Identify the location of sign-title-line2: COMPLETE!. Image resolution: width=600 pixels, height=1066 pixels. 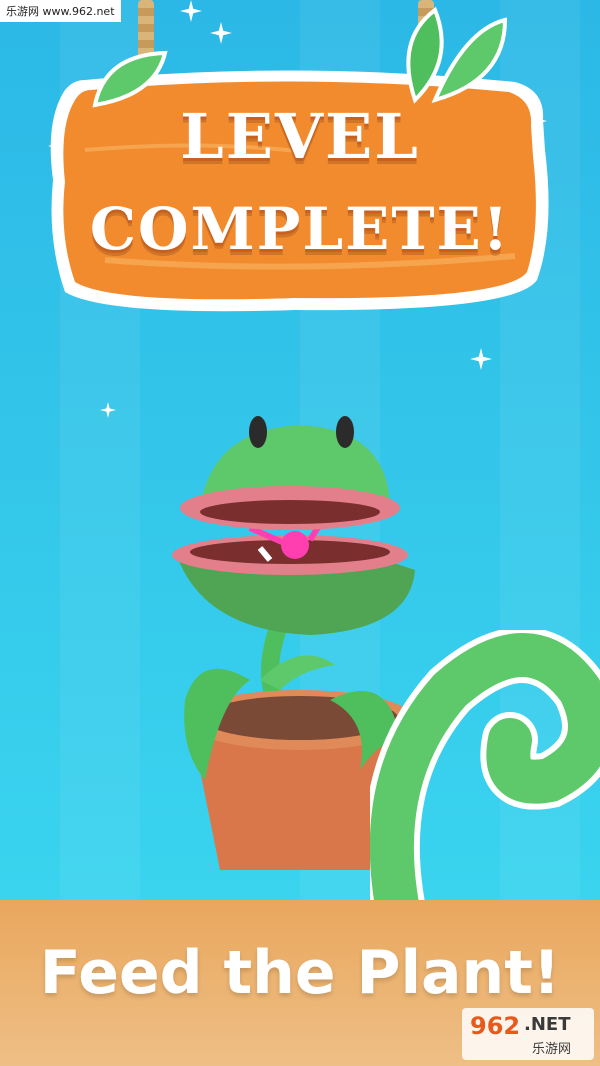
(300, 229).